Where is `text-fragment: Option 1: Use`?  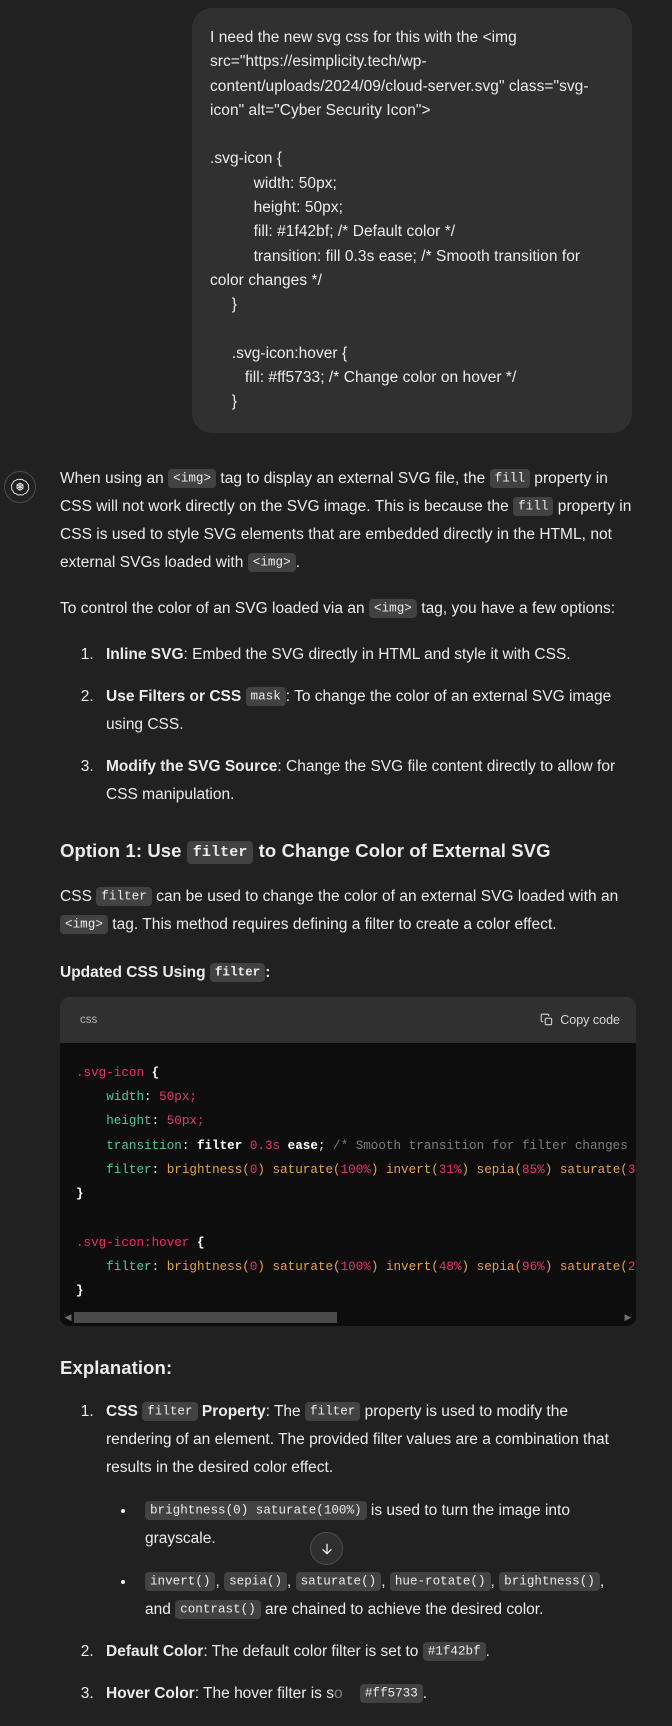 text-fragment: Option 1: Use is located at coordinates (123, 850).